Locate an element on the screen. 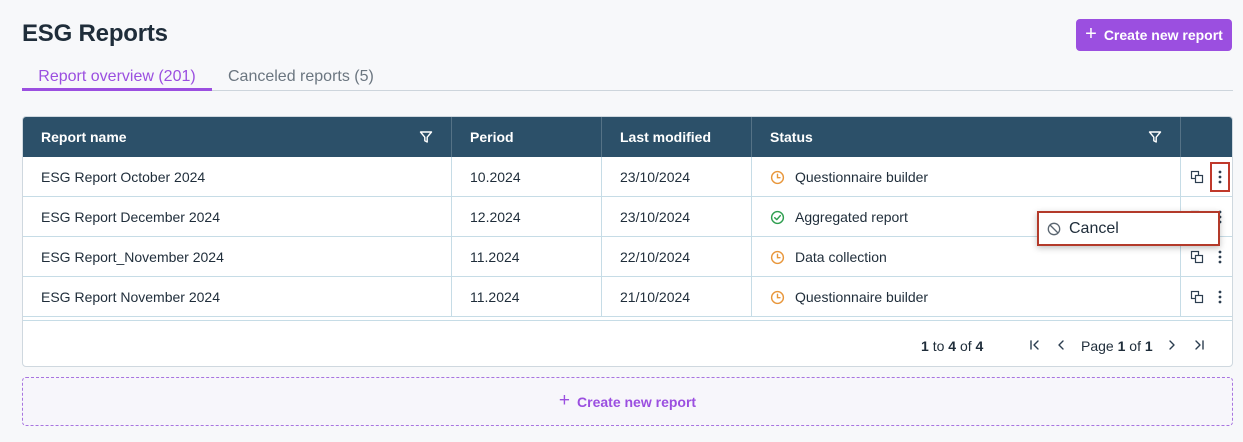  row-count: 1 to 4 of 4 is located at coordinates (952, 346).